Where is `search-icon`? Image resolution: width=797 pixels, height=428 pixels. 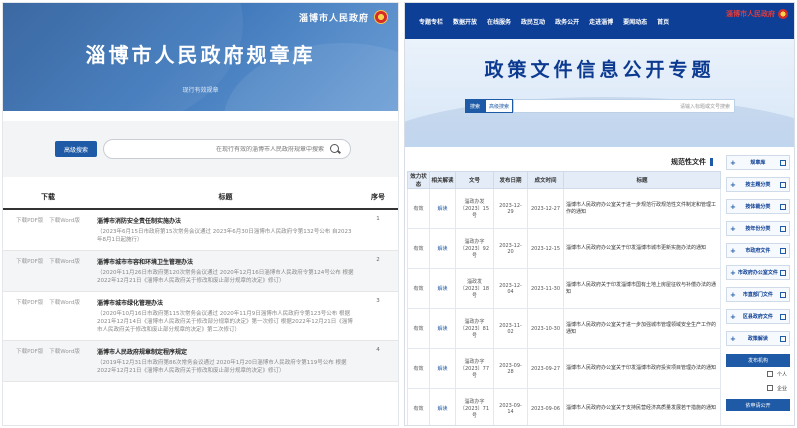 search-icon is located at coordinates (335, 149).